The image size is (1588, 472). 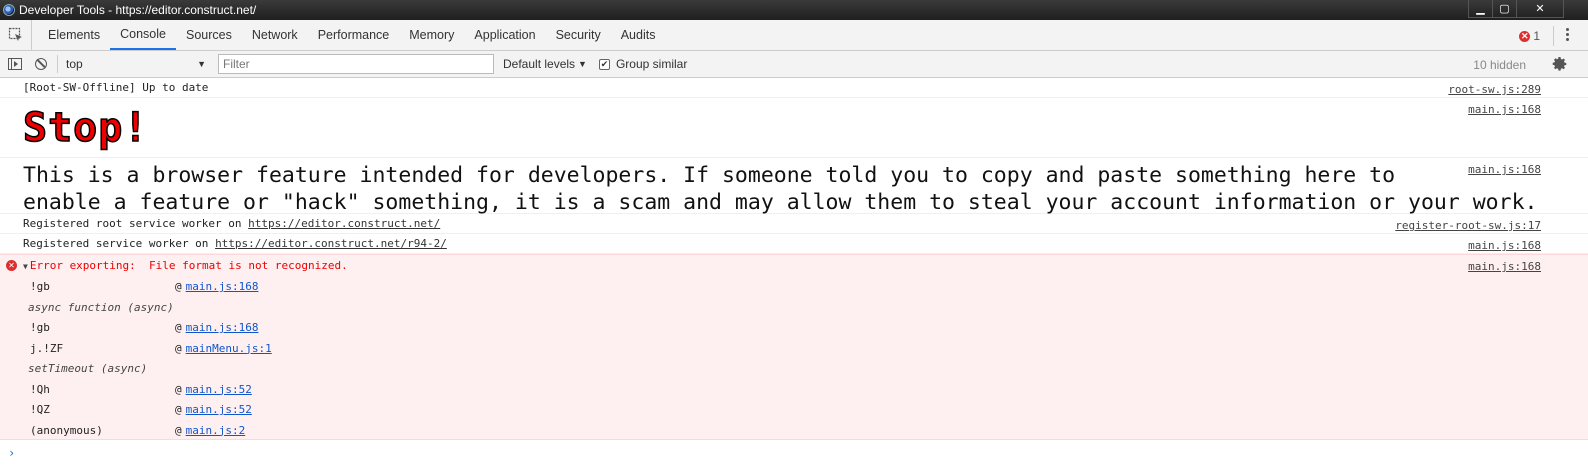 I want to click on devtools-app-icon, so click(x=9, y=10).